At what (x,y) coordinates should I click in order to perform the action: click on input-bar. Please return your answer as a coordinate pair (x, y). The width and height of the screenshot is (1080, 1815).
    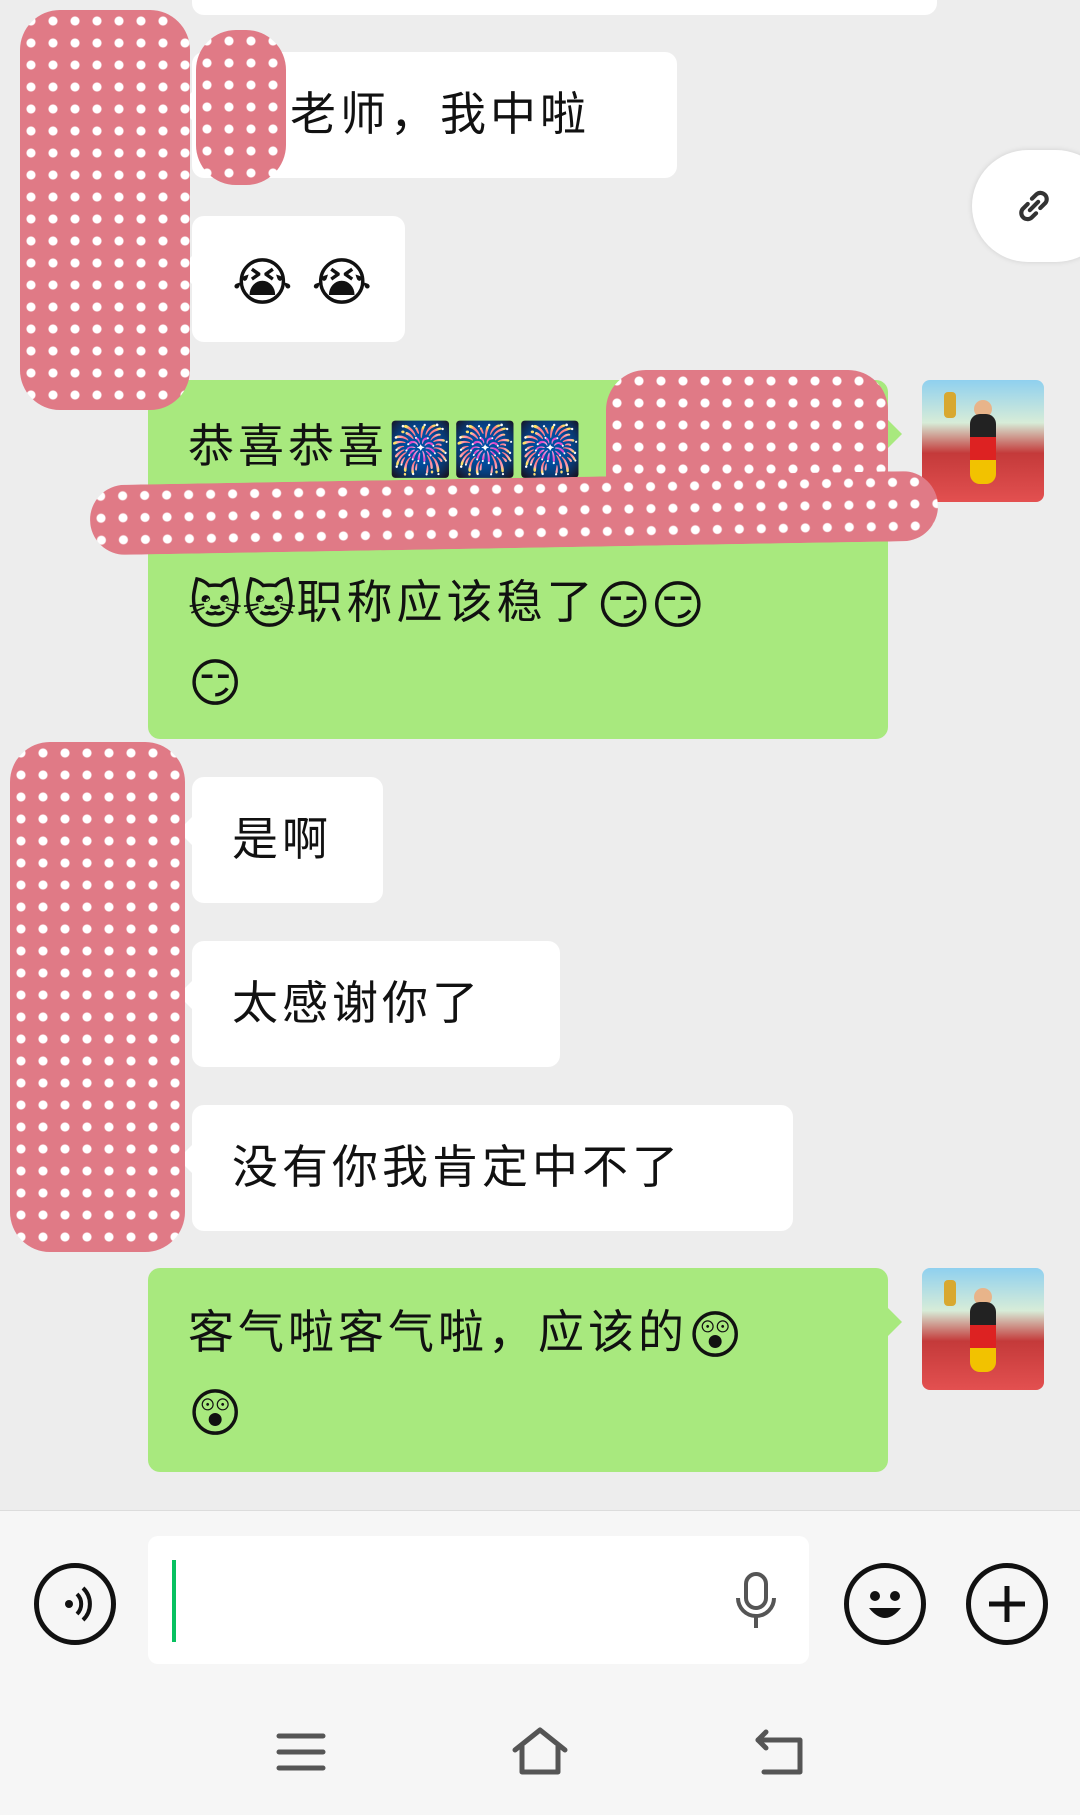
    Looking at the image, I should click on (540, 1600).